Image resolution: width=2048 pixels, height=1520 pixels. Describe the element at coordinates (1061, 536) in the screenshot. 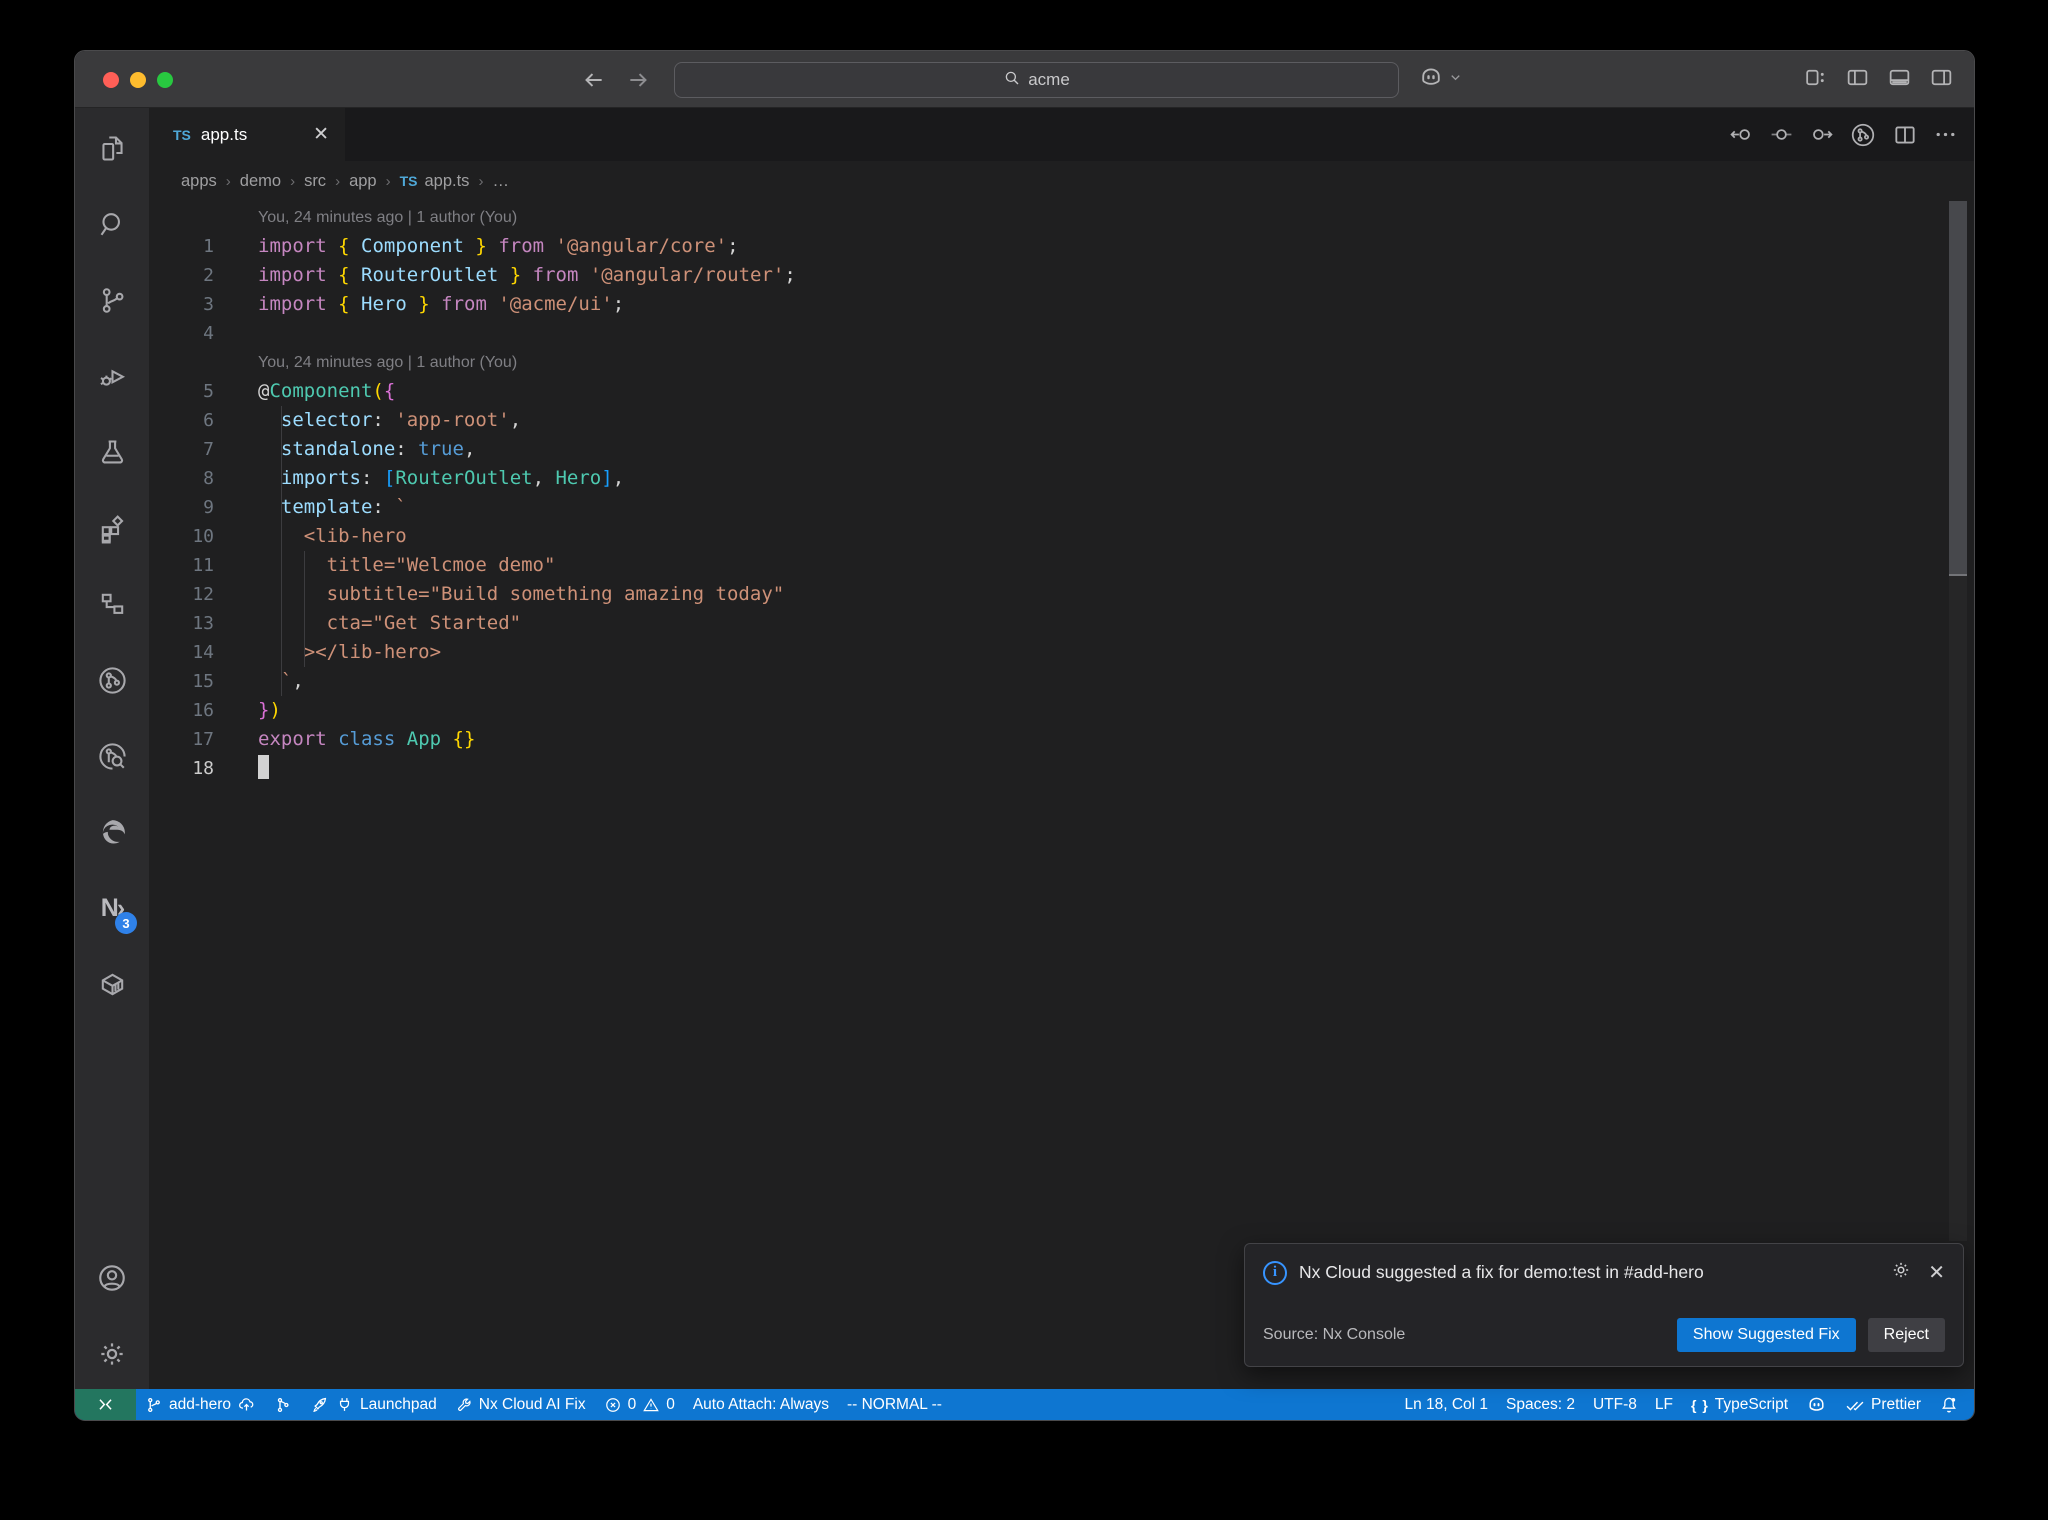

I see `code-line: 10 <lib-hero` at that location.